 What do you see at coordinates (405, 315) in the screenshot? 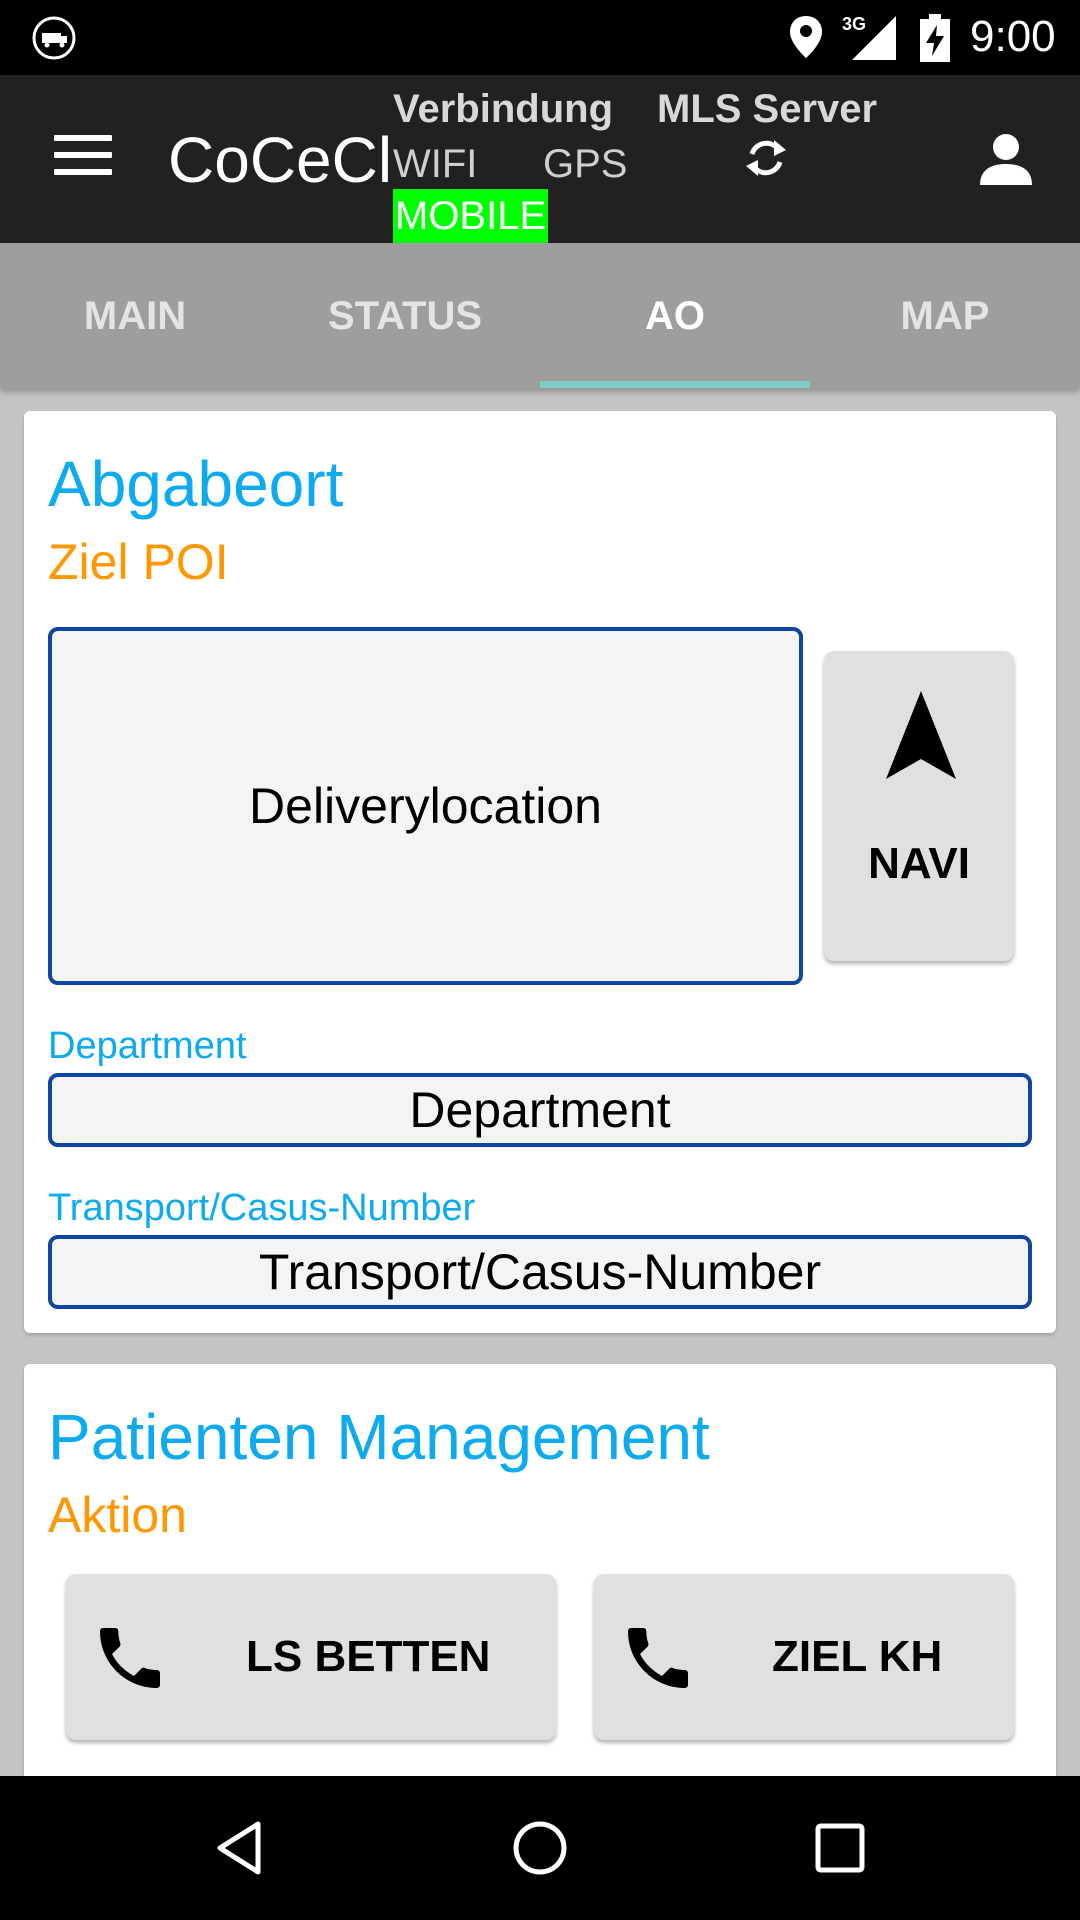
I see `tab-status: STATUS` at bounding box center [405, 315].